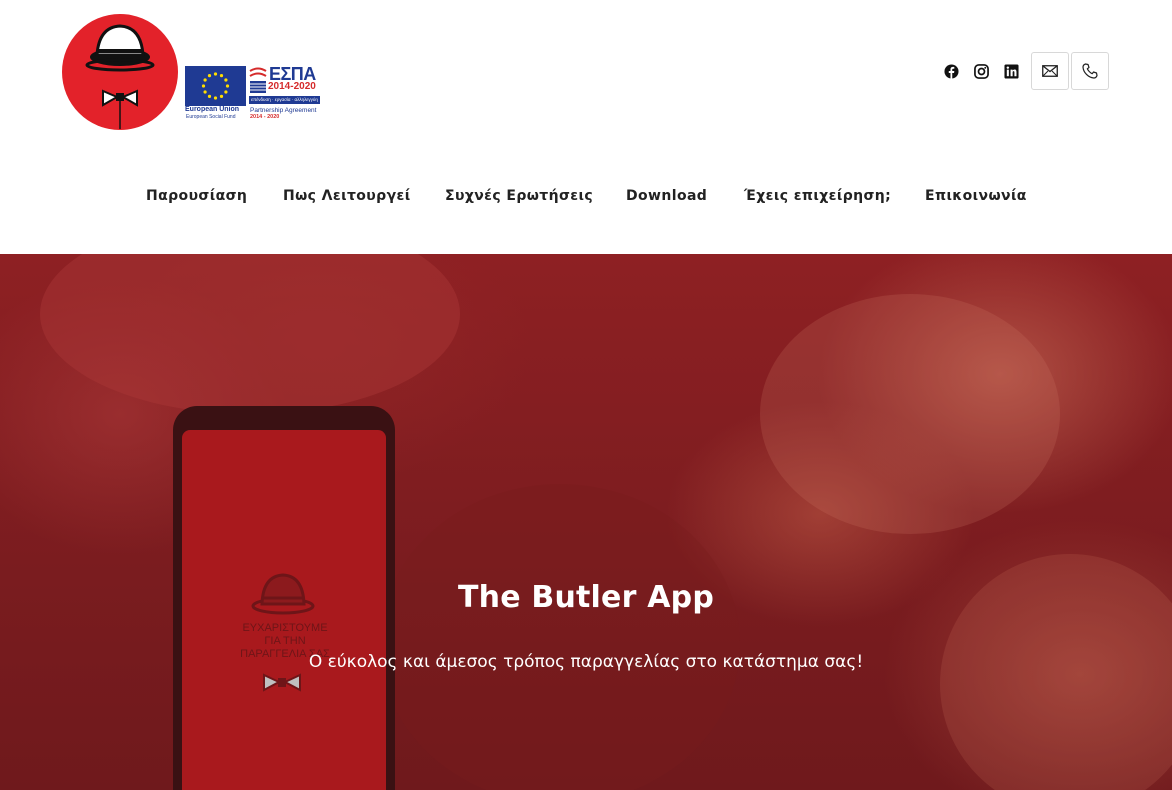 This screenshot has height=790, width=1172. I want to click on butler-logo, so click(120, 72).